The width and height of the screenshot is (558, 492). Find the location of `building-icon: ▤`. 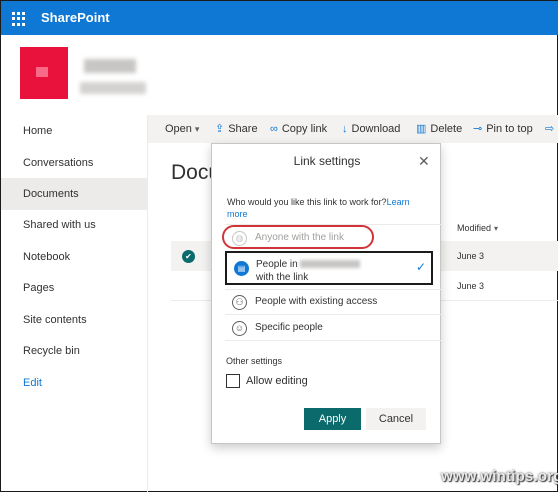

building-icon: ▤ is located at coordinates (241, 268).